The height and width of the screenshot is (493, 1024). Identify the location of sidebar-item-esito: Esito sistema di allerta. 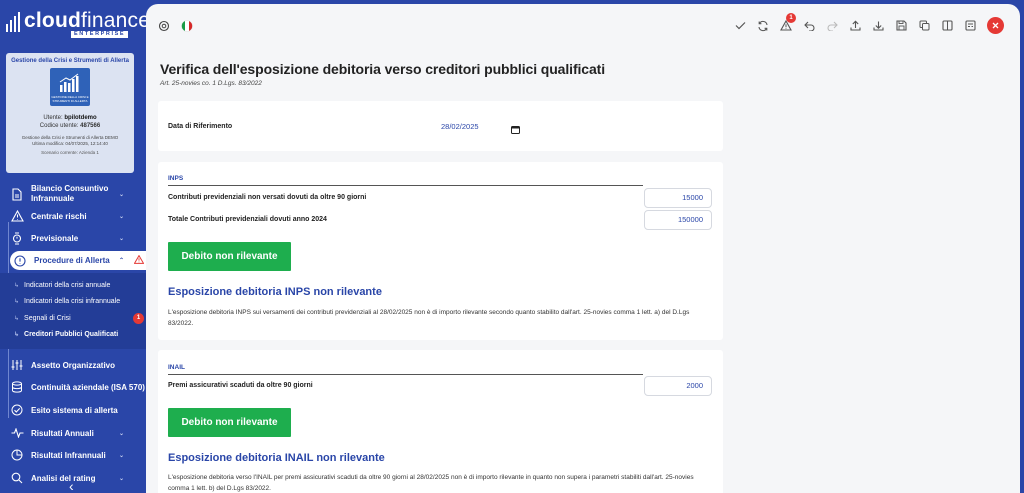
(73, 410).